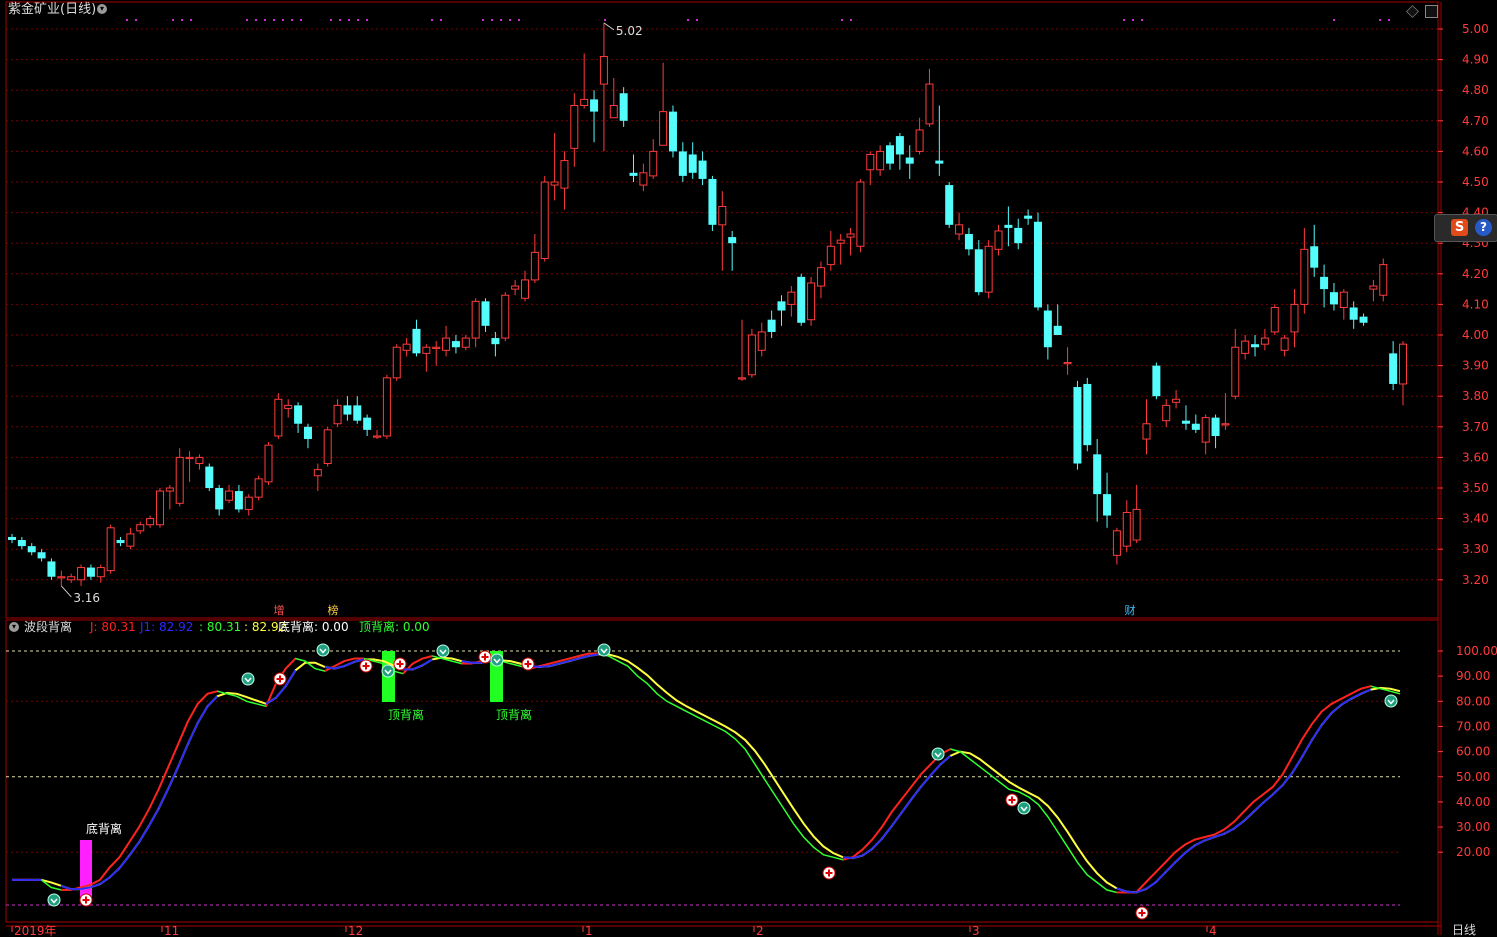  Describe the element at coordinates (1459, 227) in the screenshot. I see `ime-logo-icon: S` at that location.